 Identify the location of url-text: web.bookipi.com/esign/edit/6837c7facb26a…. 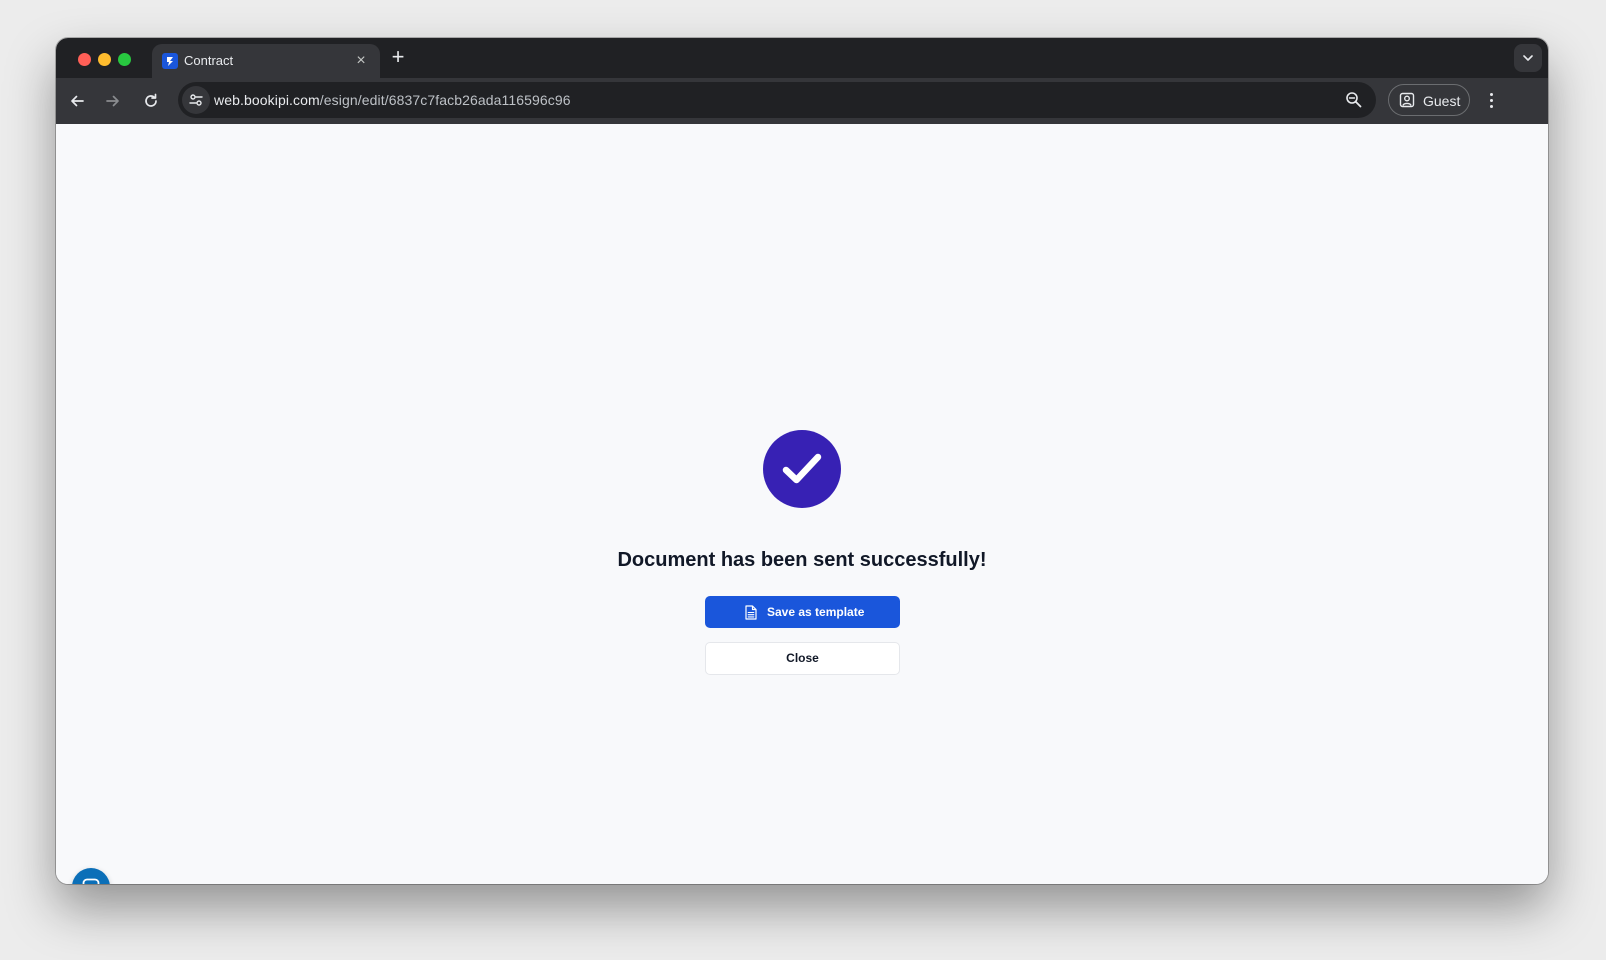
(392, 100).